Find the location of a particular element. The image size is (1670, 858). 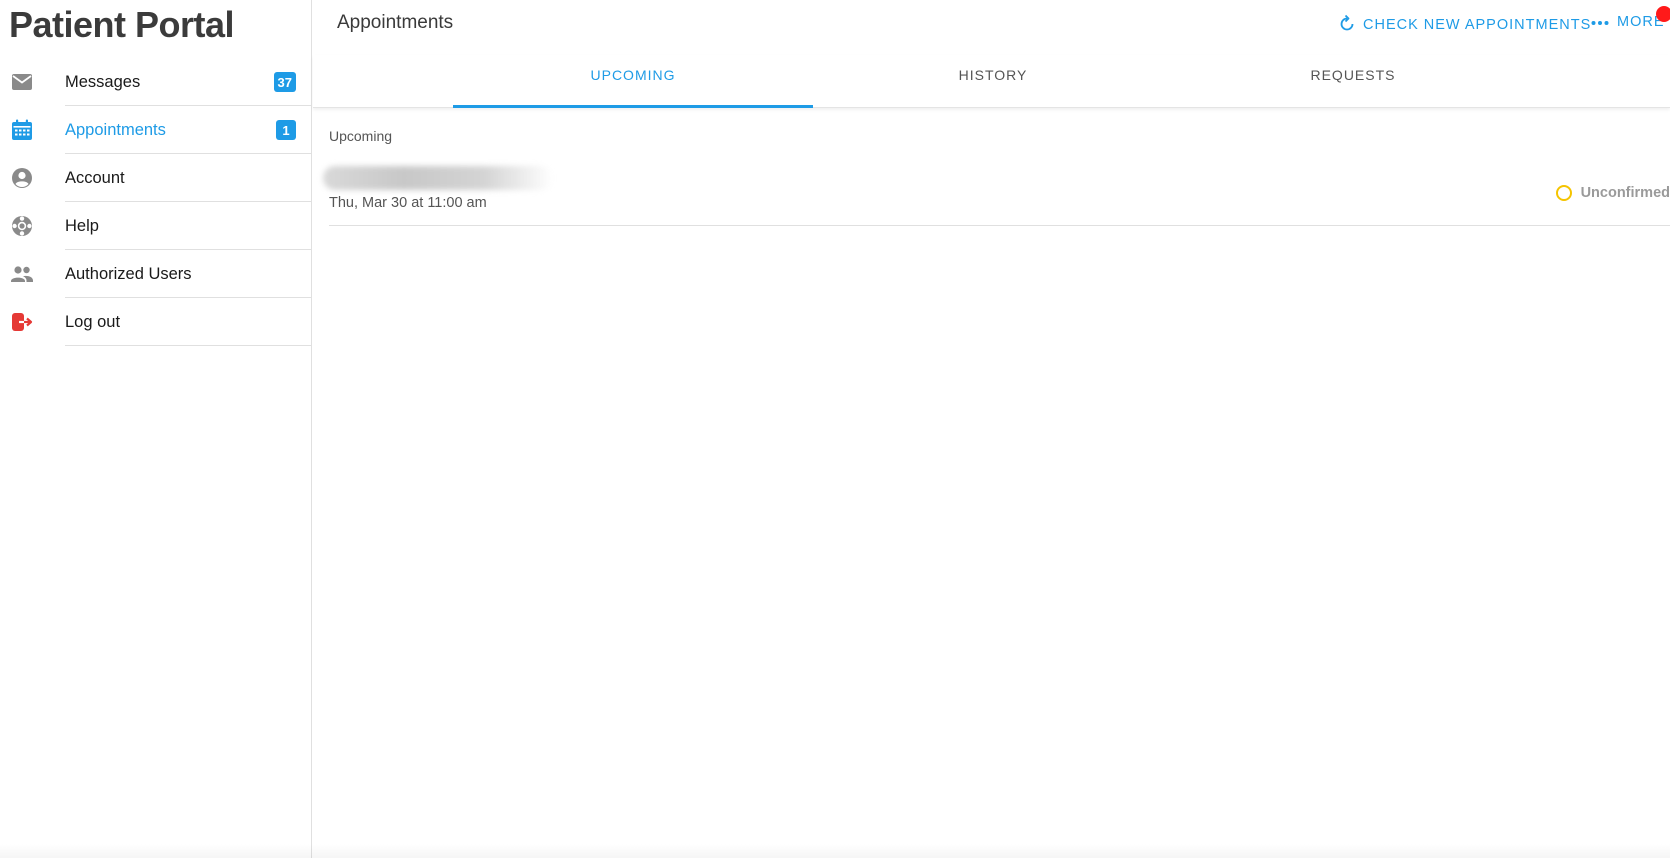

more-horizontal-icon is located at coordinates (1600, 22).